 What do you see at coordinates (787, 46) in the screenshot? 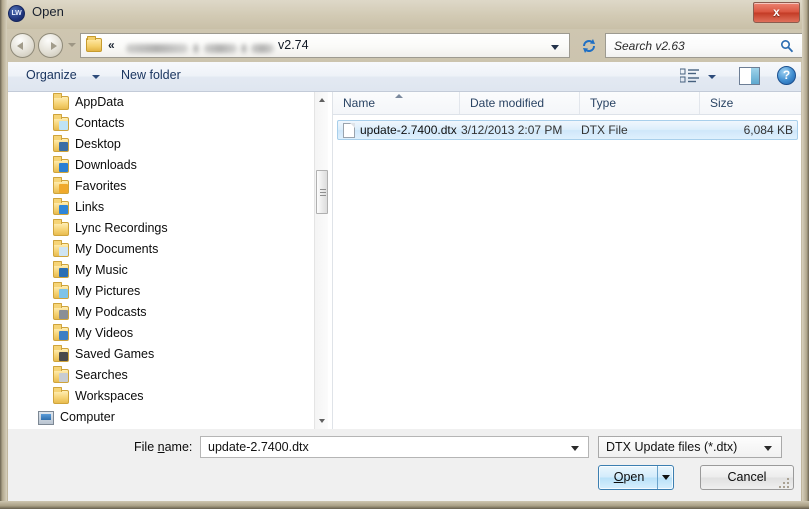
I see `search-icon` at bounding box center [787, 46].